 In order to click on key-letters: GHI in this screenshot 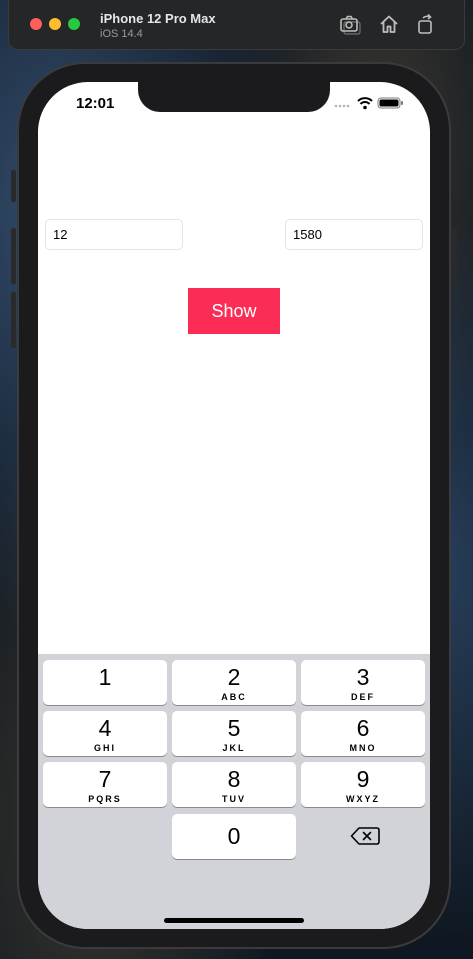, I will do `click(104, 748)`.